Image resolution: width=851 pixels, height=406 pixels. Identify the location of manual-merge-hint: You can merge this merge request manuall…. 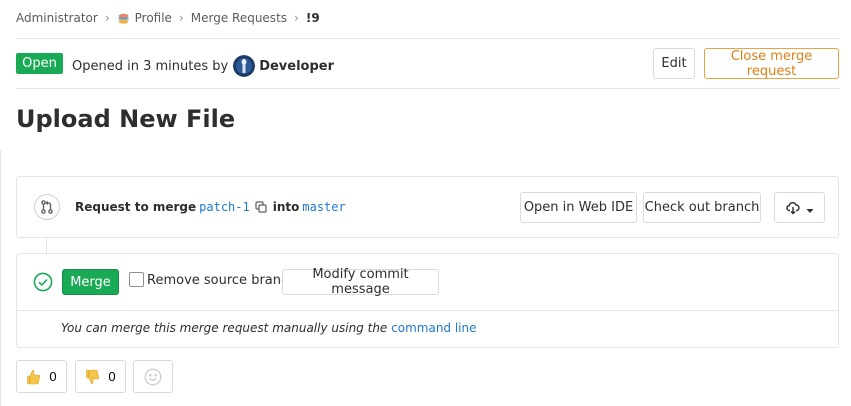
(269, 328).